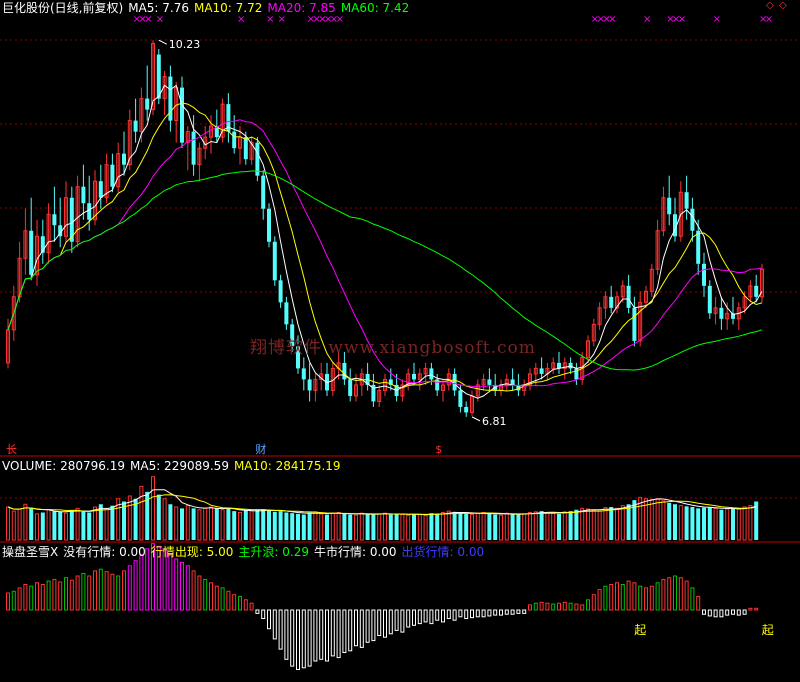 This screenshot has height=682, width=800. I want to click on indicator-item-4: 牛市行情: 0.00, so click(355, 552).